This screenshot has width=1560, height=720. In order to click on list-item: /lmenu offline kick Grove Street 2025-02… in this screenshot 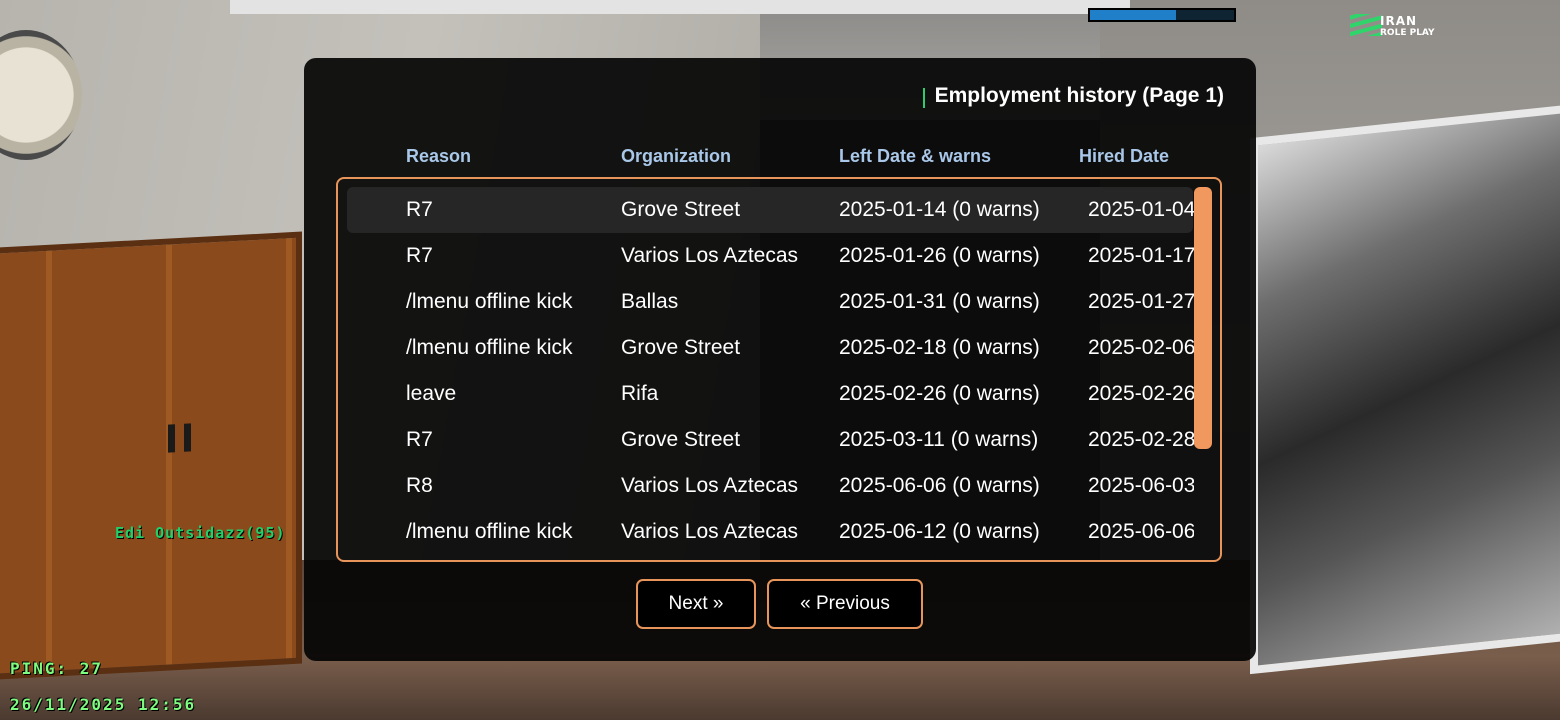, I will do `click(770, 348)`.